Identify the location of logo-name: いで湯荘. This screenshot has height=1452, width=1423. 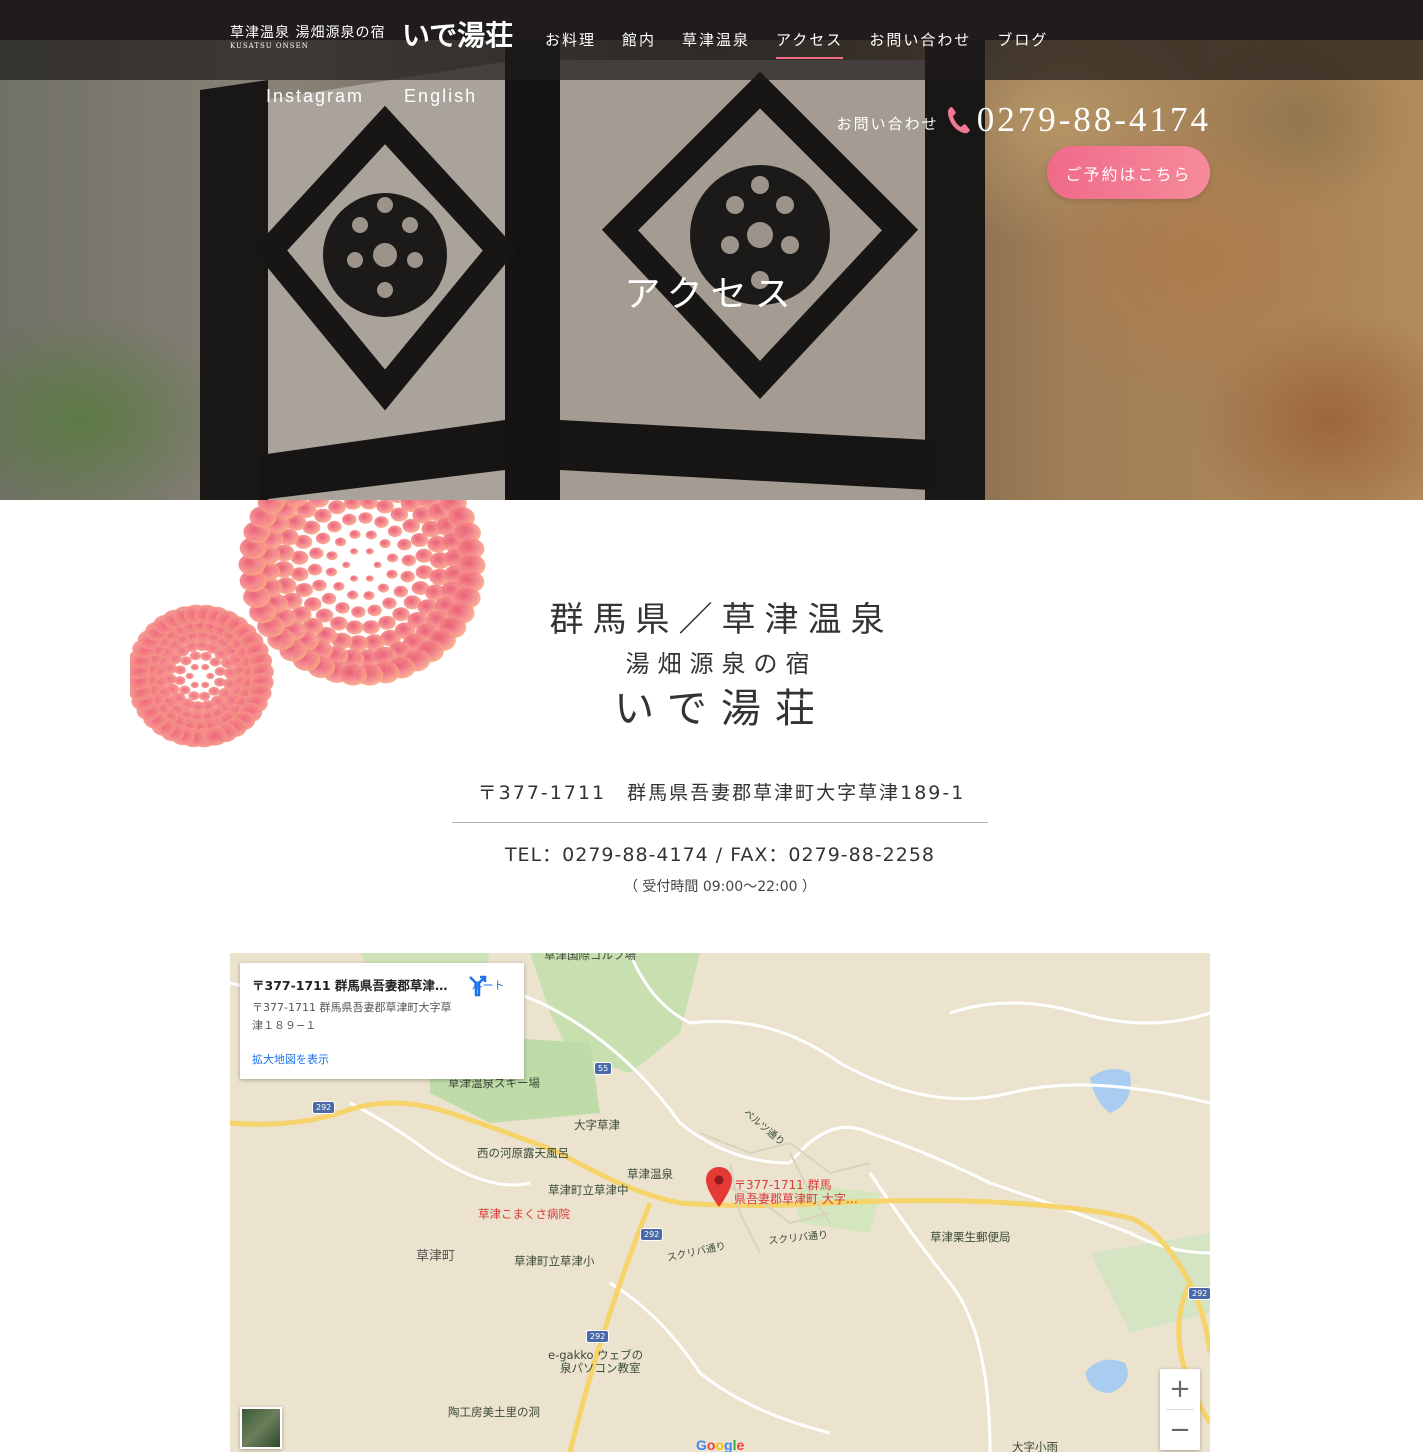
(458, 35).